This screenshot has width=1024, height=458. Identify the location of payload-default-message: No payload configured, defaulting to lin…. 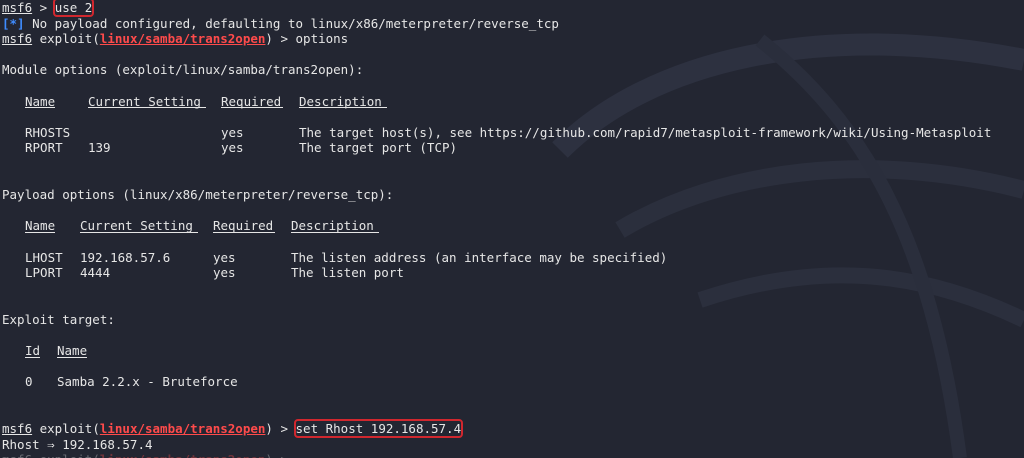
(291, 23).